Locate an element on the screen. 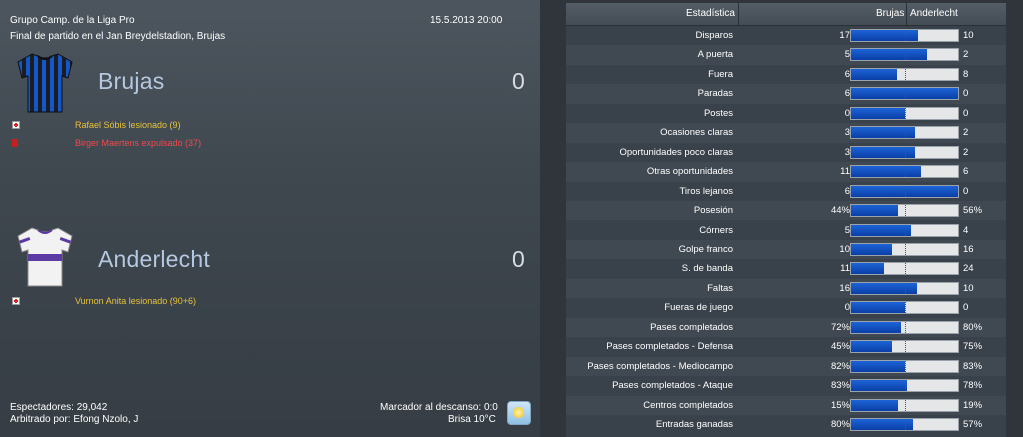  stat-label: Pases completados - Defensa is located at coordinates (669, 347).